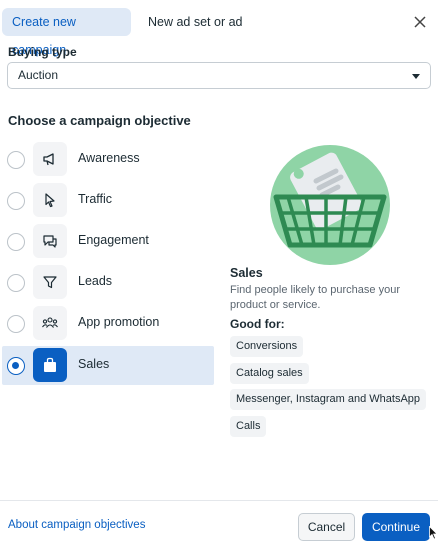  Describe the element at coordinates (330, 205) in the screenshot. I see `shopping-basket-illustration` at that location.